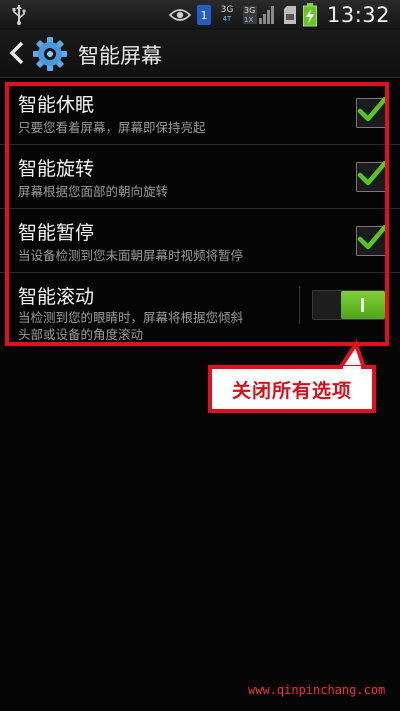 The width and height of the screenshot is (400, 711). I want to click on setting-subtitle: 只要您看着屏幕，屏幕即保持亮起, so click(112, 127).